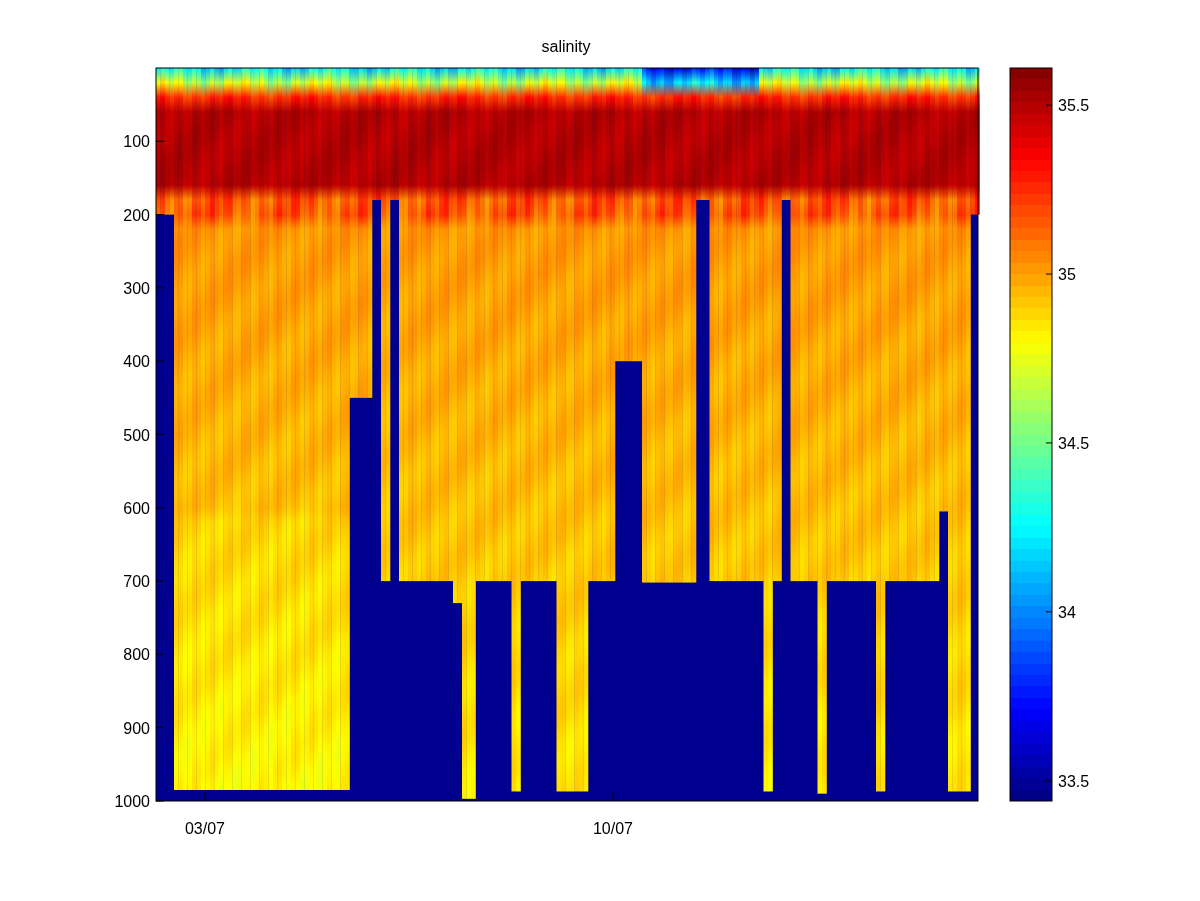 This screenshot has height=901, width=1200. I want to click on y-axis-tick-label: 700, so click(136, 582).